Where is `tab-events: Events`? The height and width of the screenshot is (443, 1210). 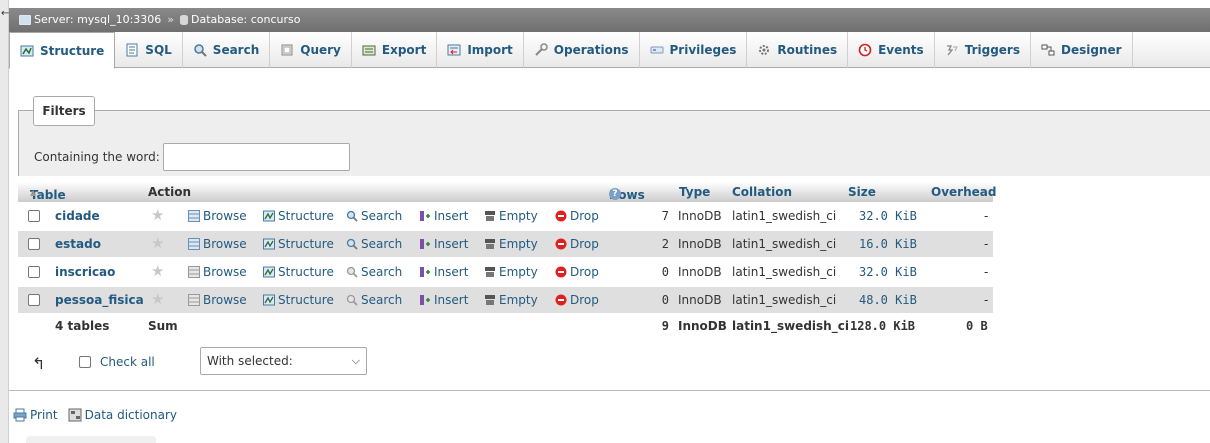
tab-events: Events is located at coordinates (891, 50).